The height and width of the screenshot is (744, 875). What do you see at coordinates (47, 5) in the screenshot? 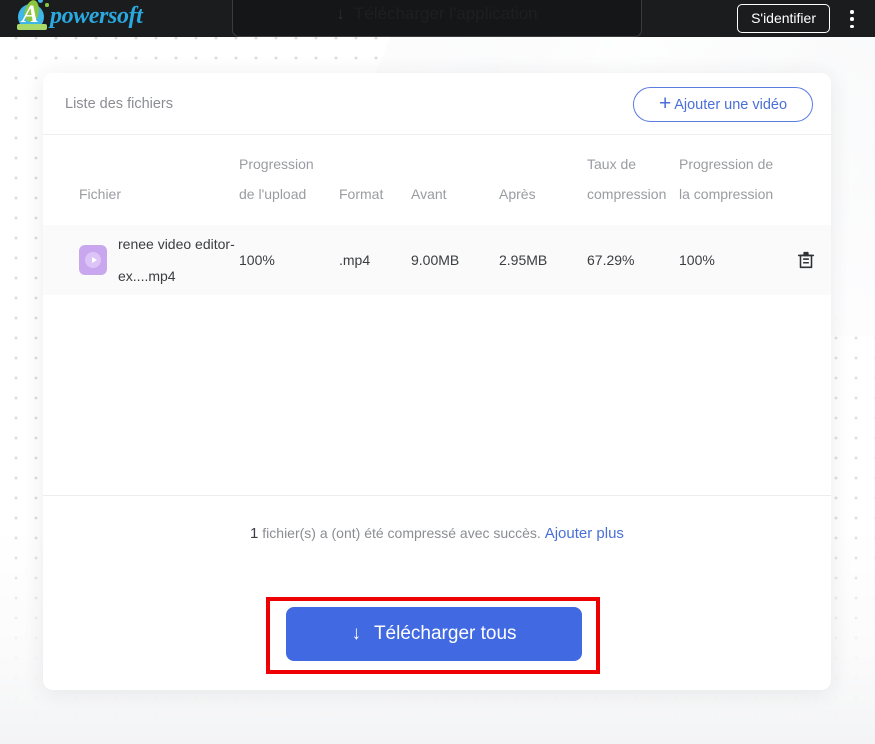
I see `logo-dot-green-icon` at bounding box center [47, 5].